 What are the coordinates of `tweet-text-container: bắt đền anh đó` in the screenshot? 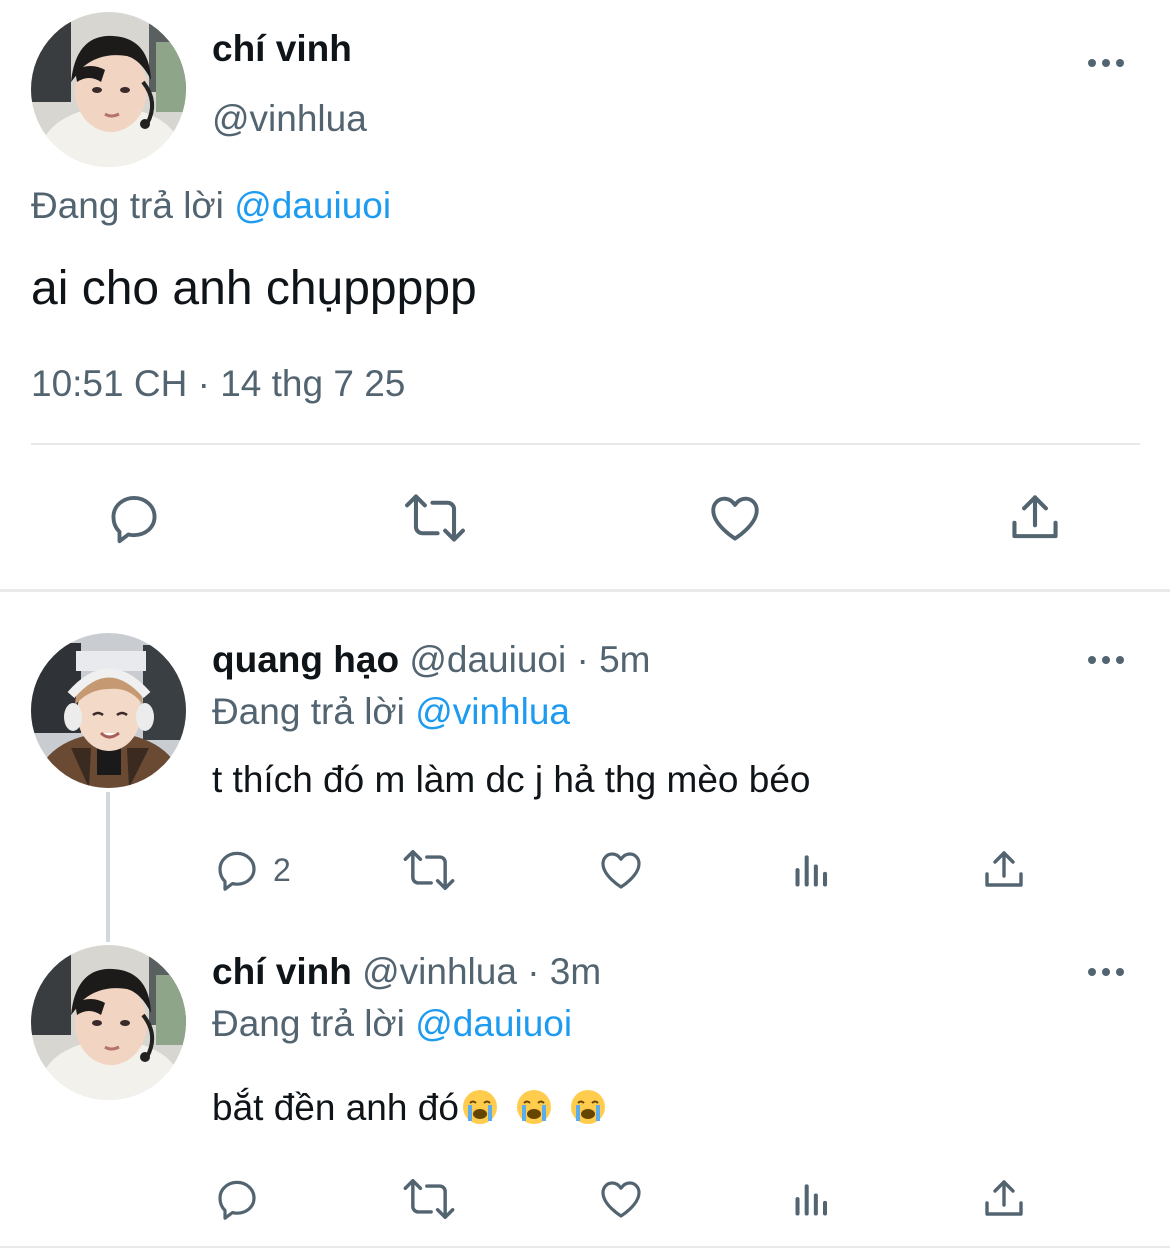 It's located at (409, 1108).